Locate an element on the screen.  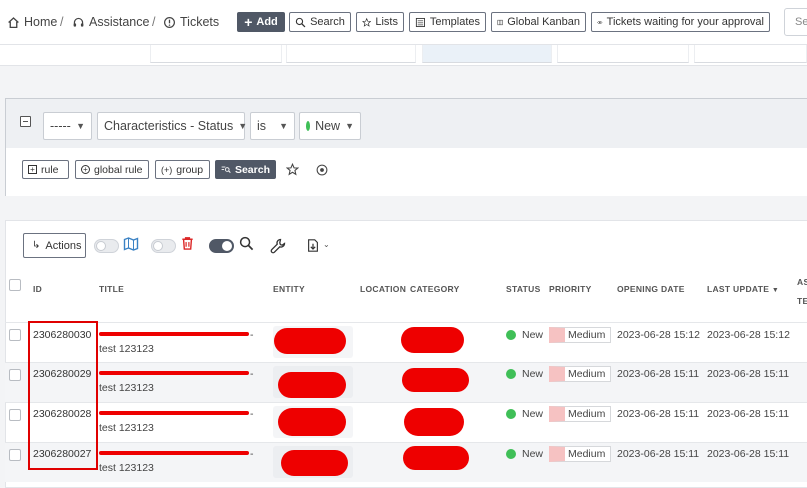
add-global-rule-label: global rule is located at coordinates (118, 169).